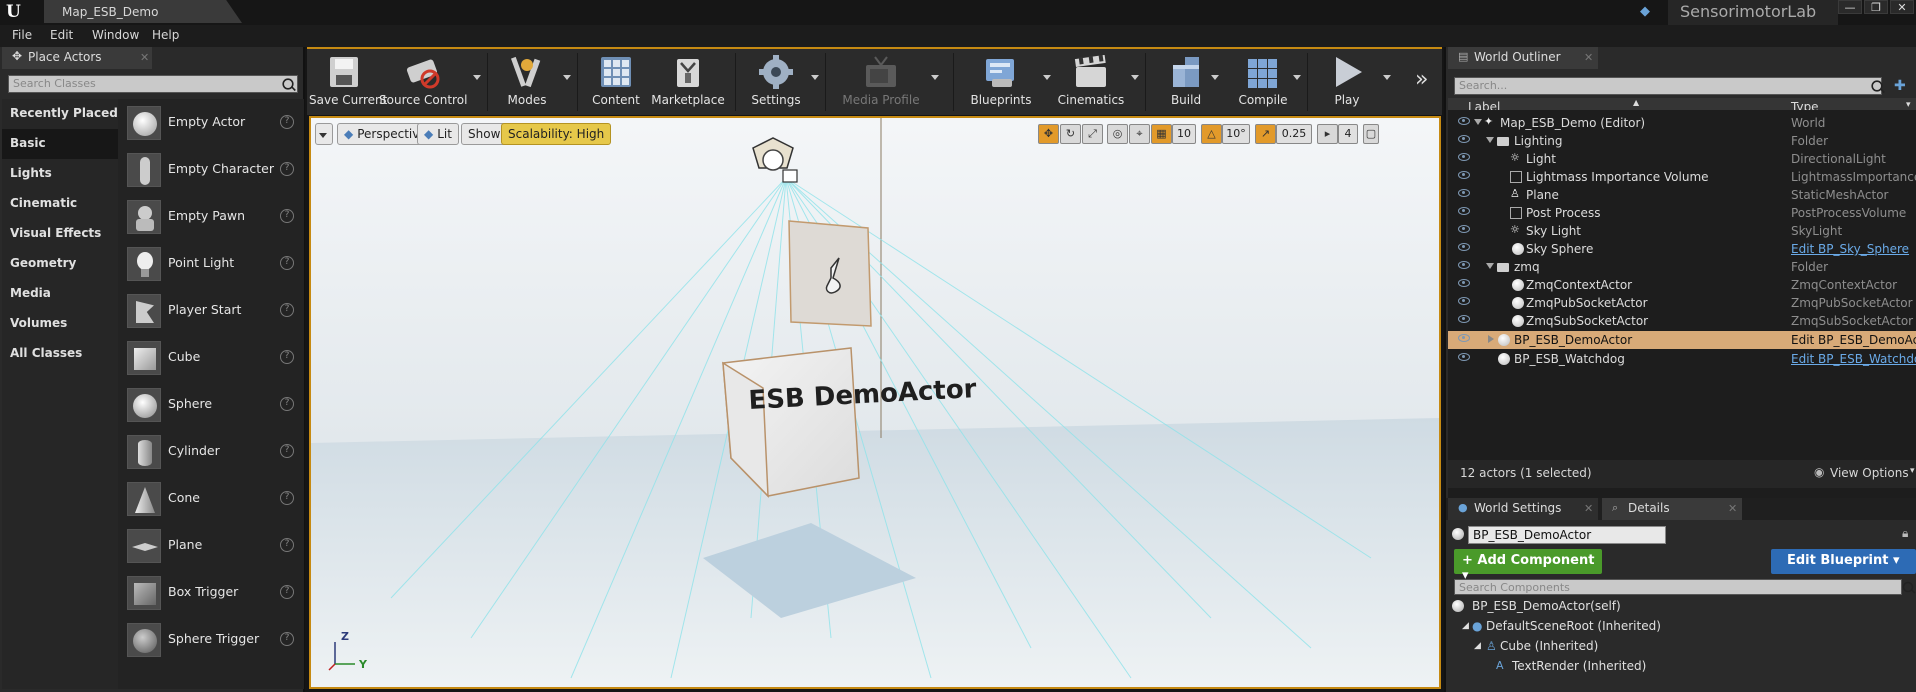 Image resolution: width=1916 pixels, height=692 pixels. What do you see at coordinates (1869, 473) in the screenshot?
I see `view-options-button: View Options` at bounding box center [1869, 473].